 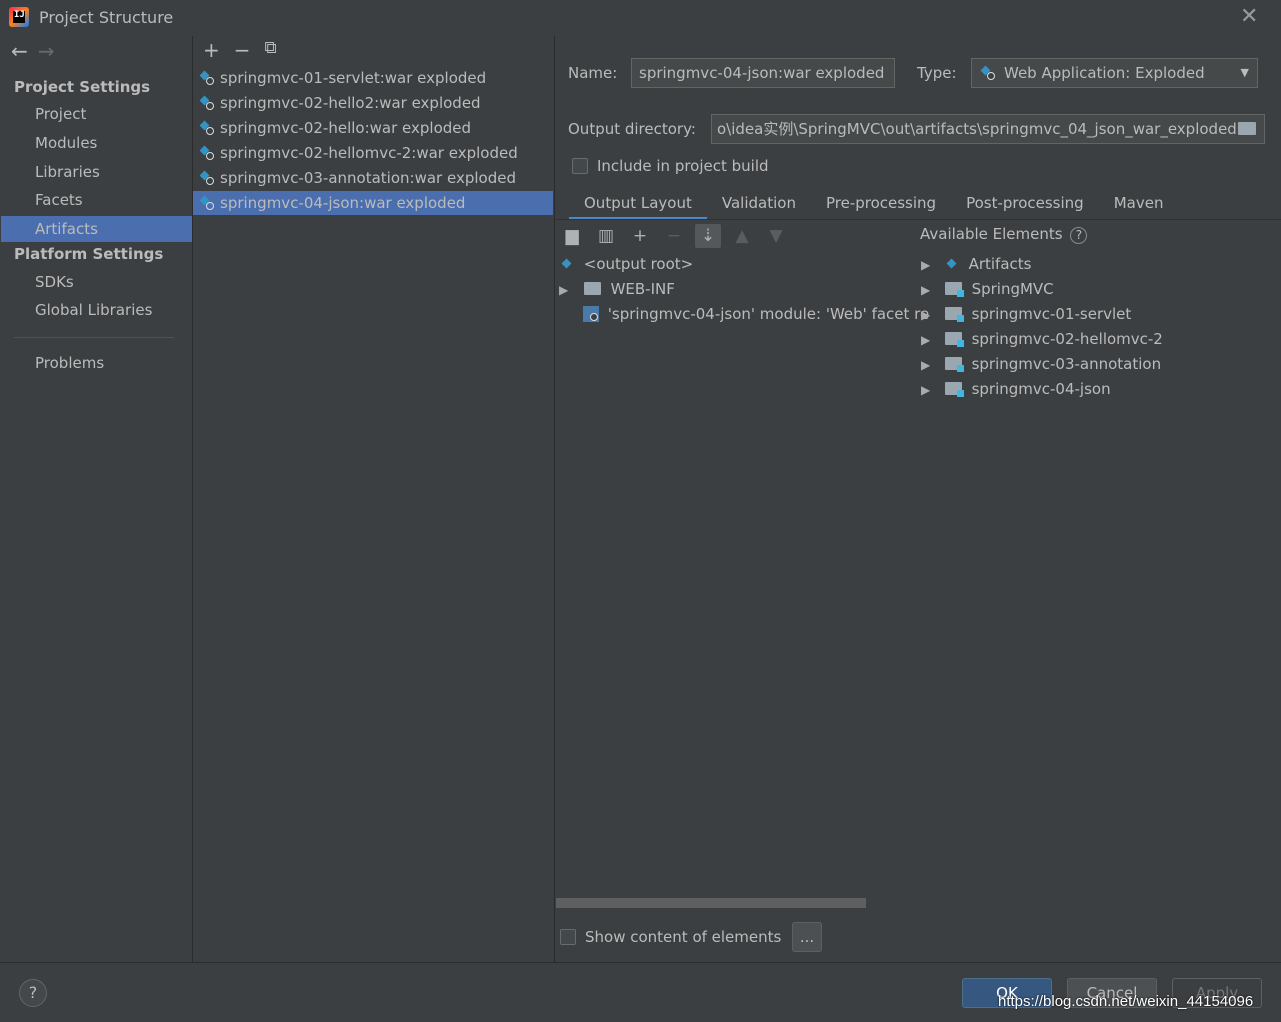 I want to click on sidebar-item-artifacts: Artifacts, so click(x=96, y=229).